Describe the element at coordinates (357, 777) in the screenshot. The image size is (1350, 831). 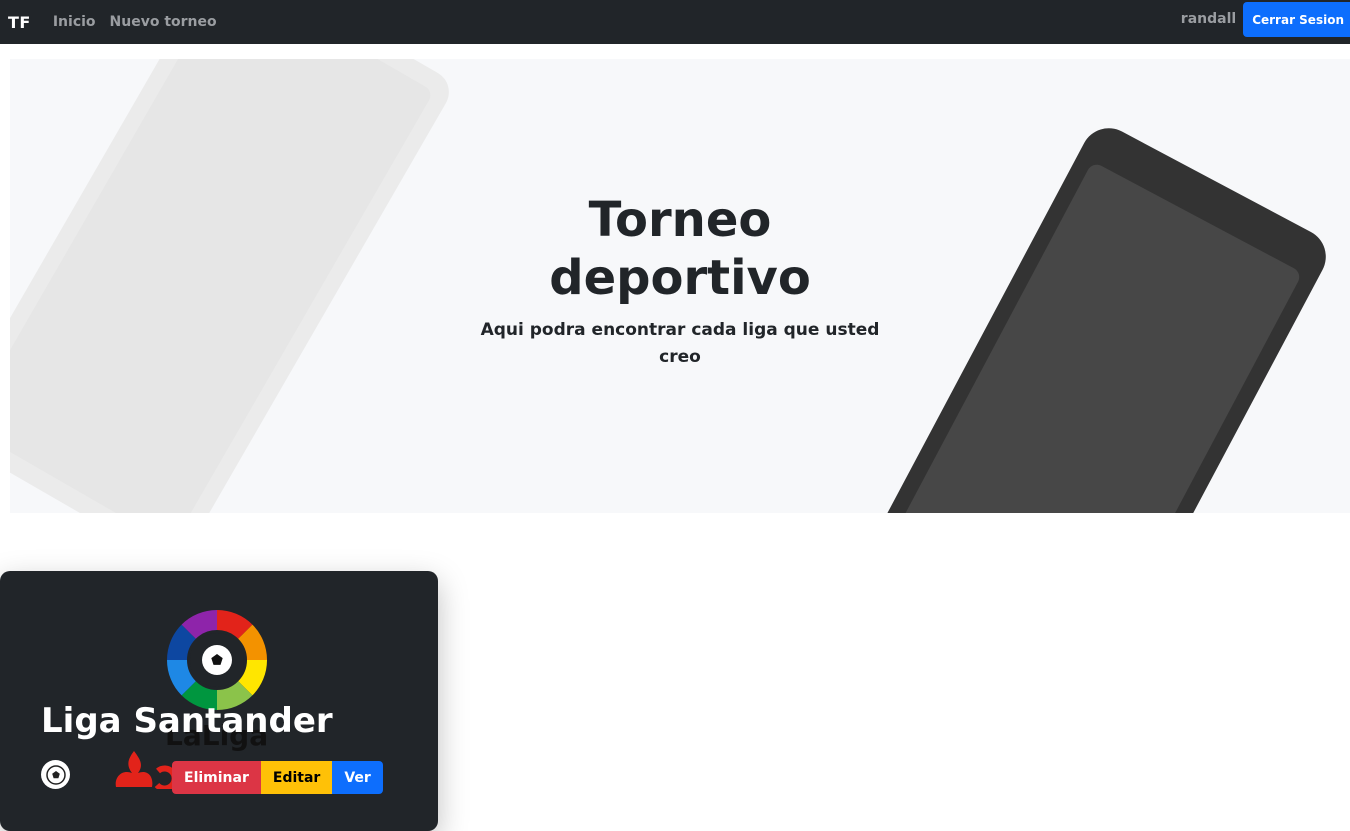
I see `view-button: Ver` at that location.